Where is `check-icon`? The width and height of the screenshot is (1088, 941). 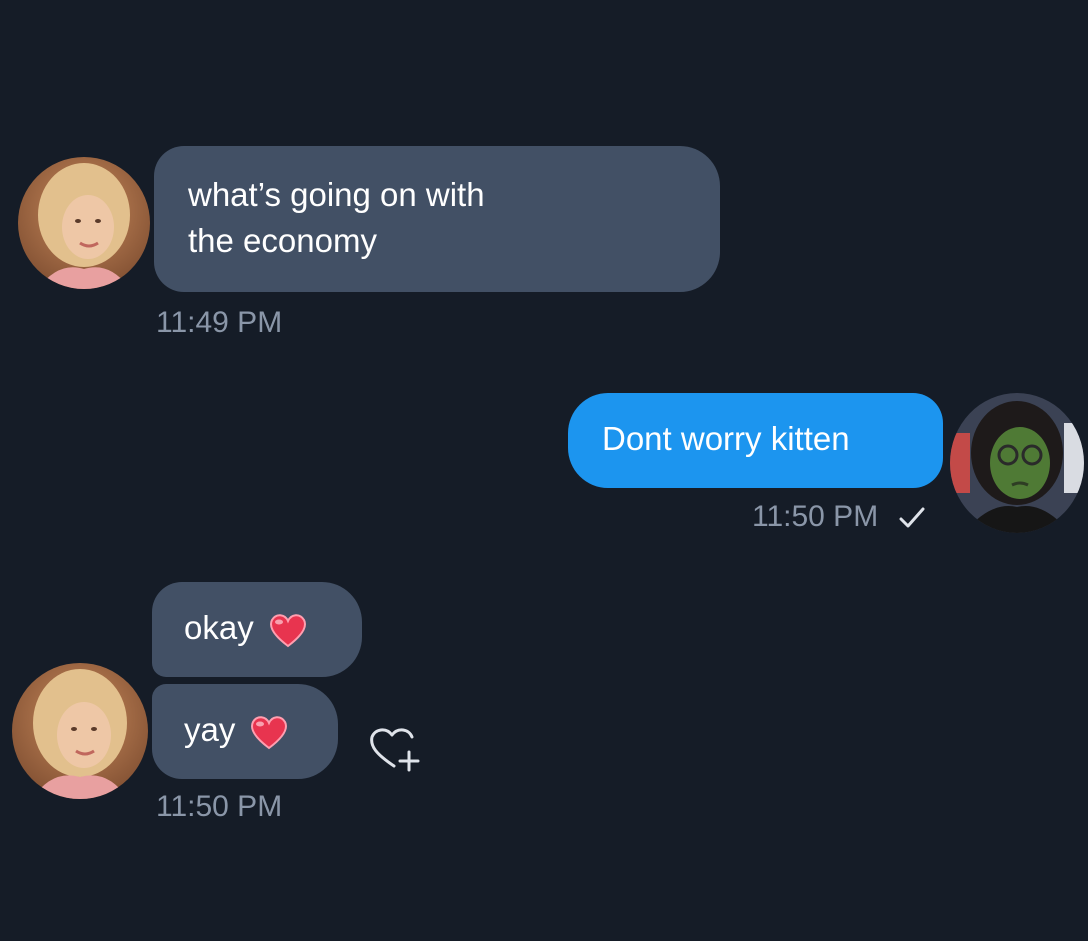
check-icon is located at coordinates (912, 518).